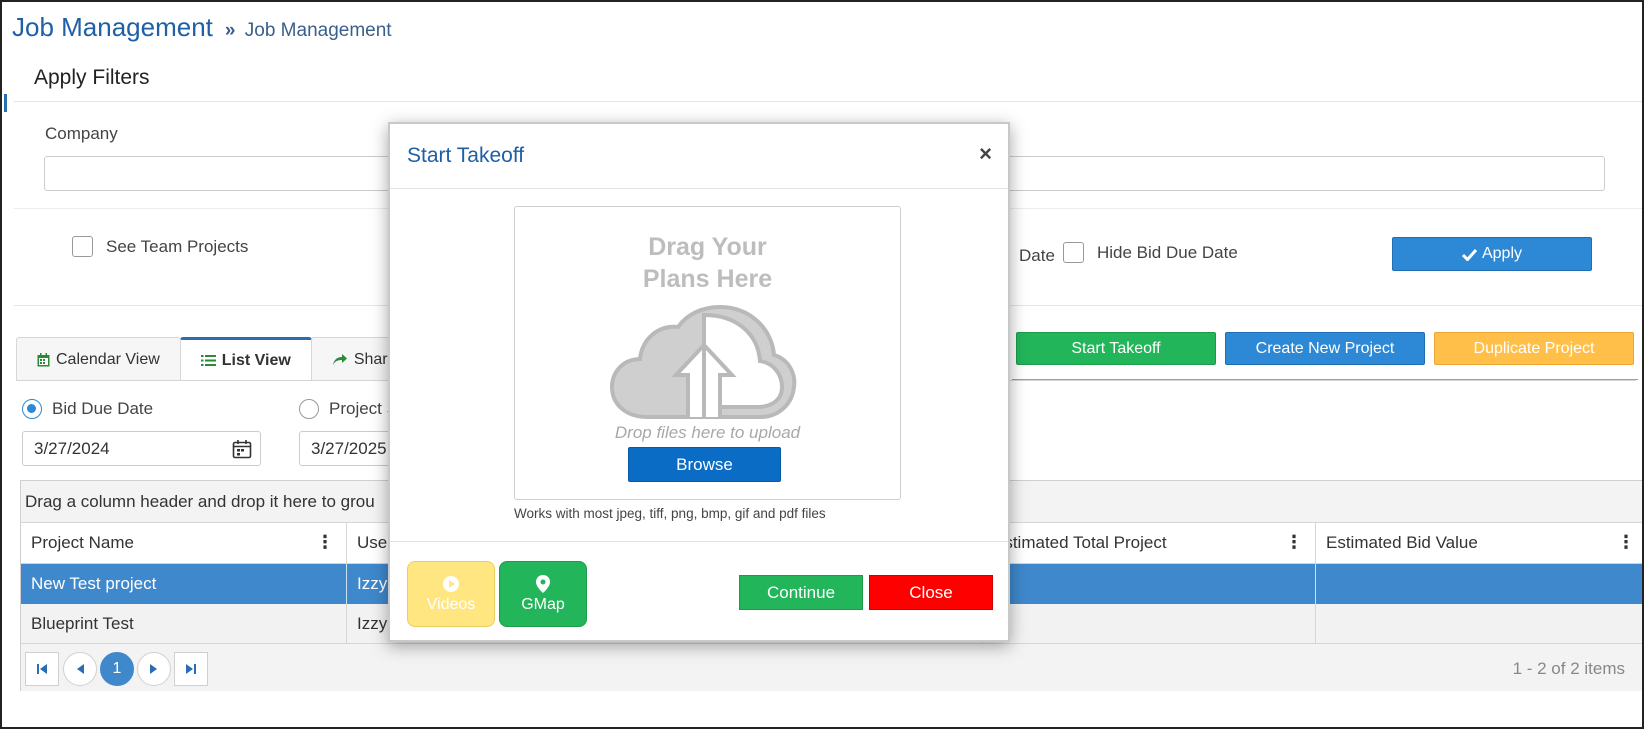 The image size is (1644, 729). What do you see at coordinates (707, 263) in the screenshot?
I see `dropzone-heading: Drag Your Plans Here` at bounding box center [707, 263].